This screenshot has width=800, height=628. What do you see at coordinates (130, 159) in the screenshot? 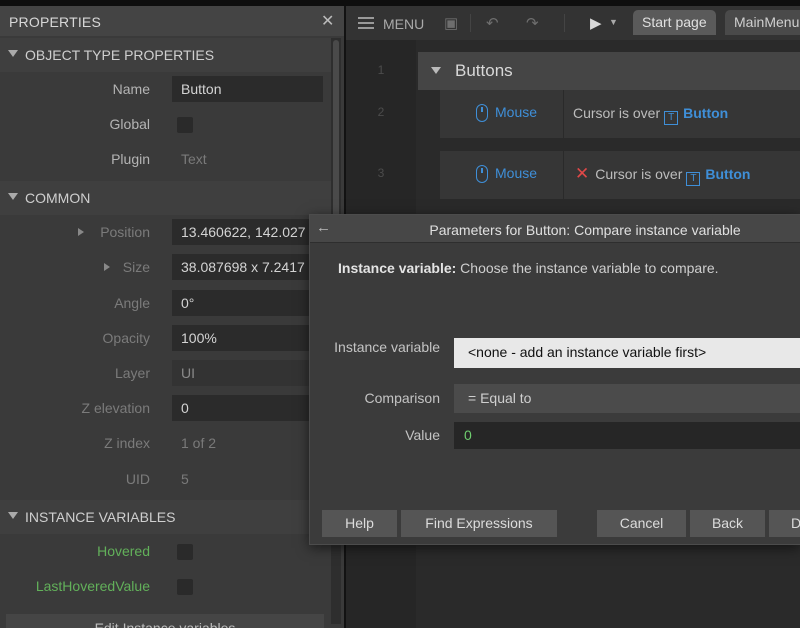
I see `property-label: Plugin` at bounding box center [130, 159].